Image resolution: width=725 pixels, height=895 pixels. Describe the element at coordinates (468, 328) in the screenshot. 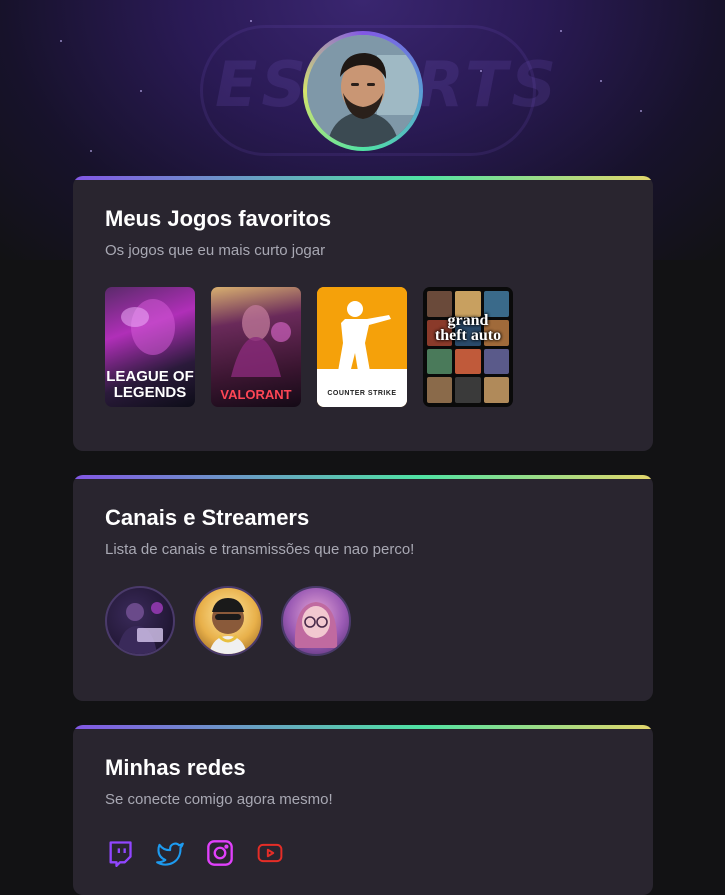

I see `game-label: grand theft auto` at that location.